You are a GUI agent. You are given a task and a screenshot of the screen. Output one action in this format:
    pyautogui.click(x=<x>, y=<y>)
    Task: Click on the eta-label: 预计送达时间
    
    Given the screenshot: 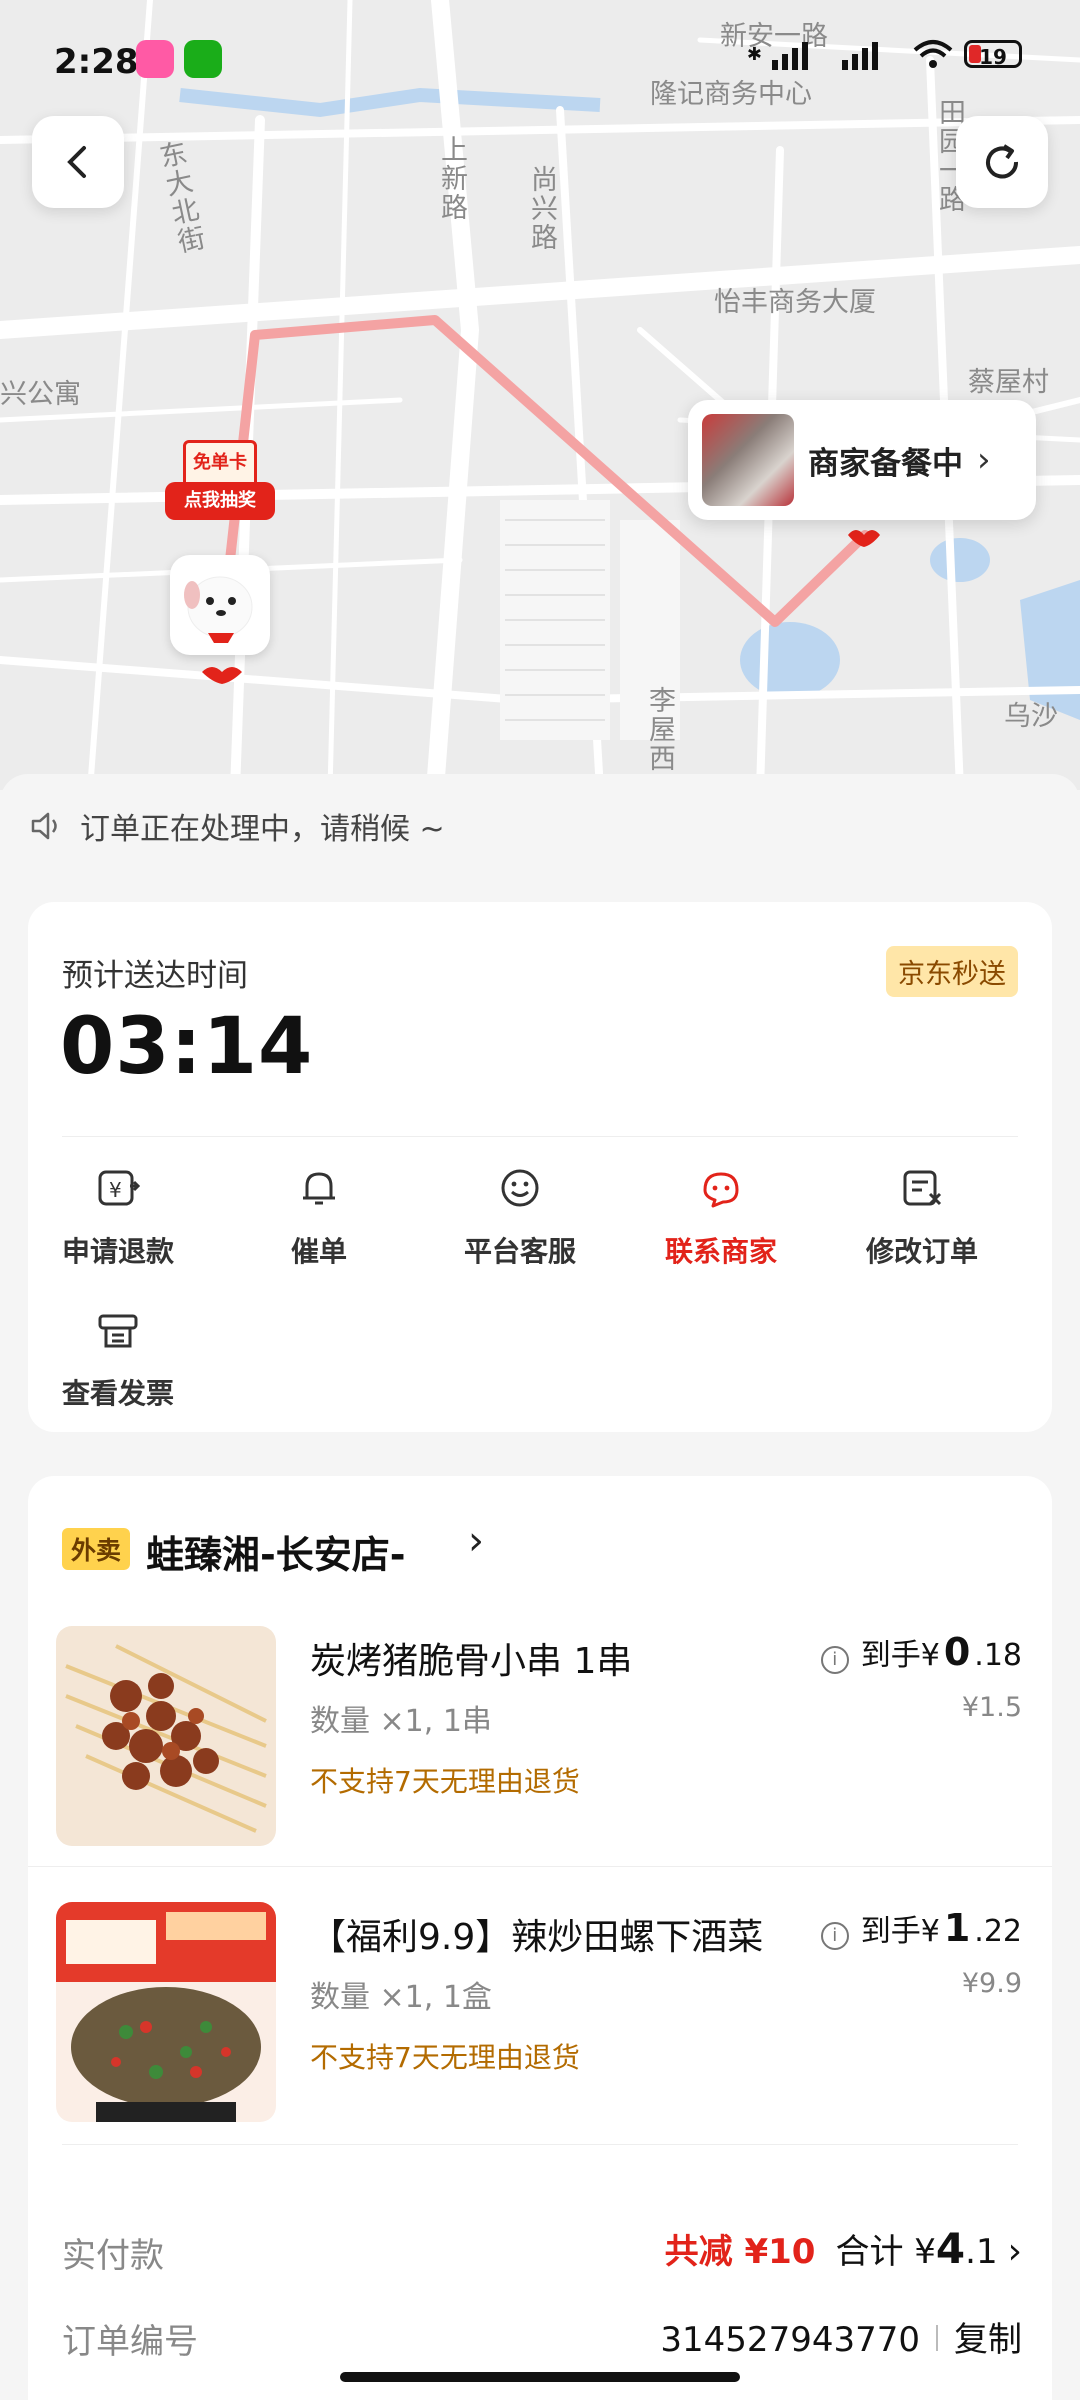 What is the action you would take?
    pyautogui.click(x=155, y=976)
    